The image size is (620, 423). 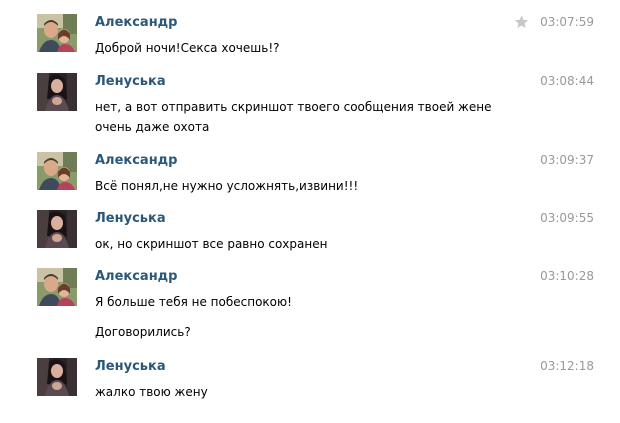 I want to click on message-item: Ленуська 03:12:18 жалко твою жену, so click(x=310, y=383).